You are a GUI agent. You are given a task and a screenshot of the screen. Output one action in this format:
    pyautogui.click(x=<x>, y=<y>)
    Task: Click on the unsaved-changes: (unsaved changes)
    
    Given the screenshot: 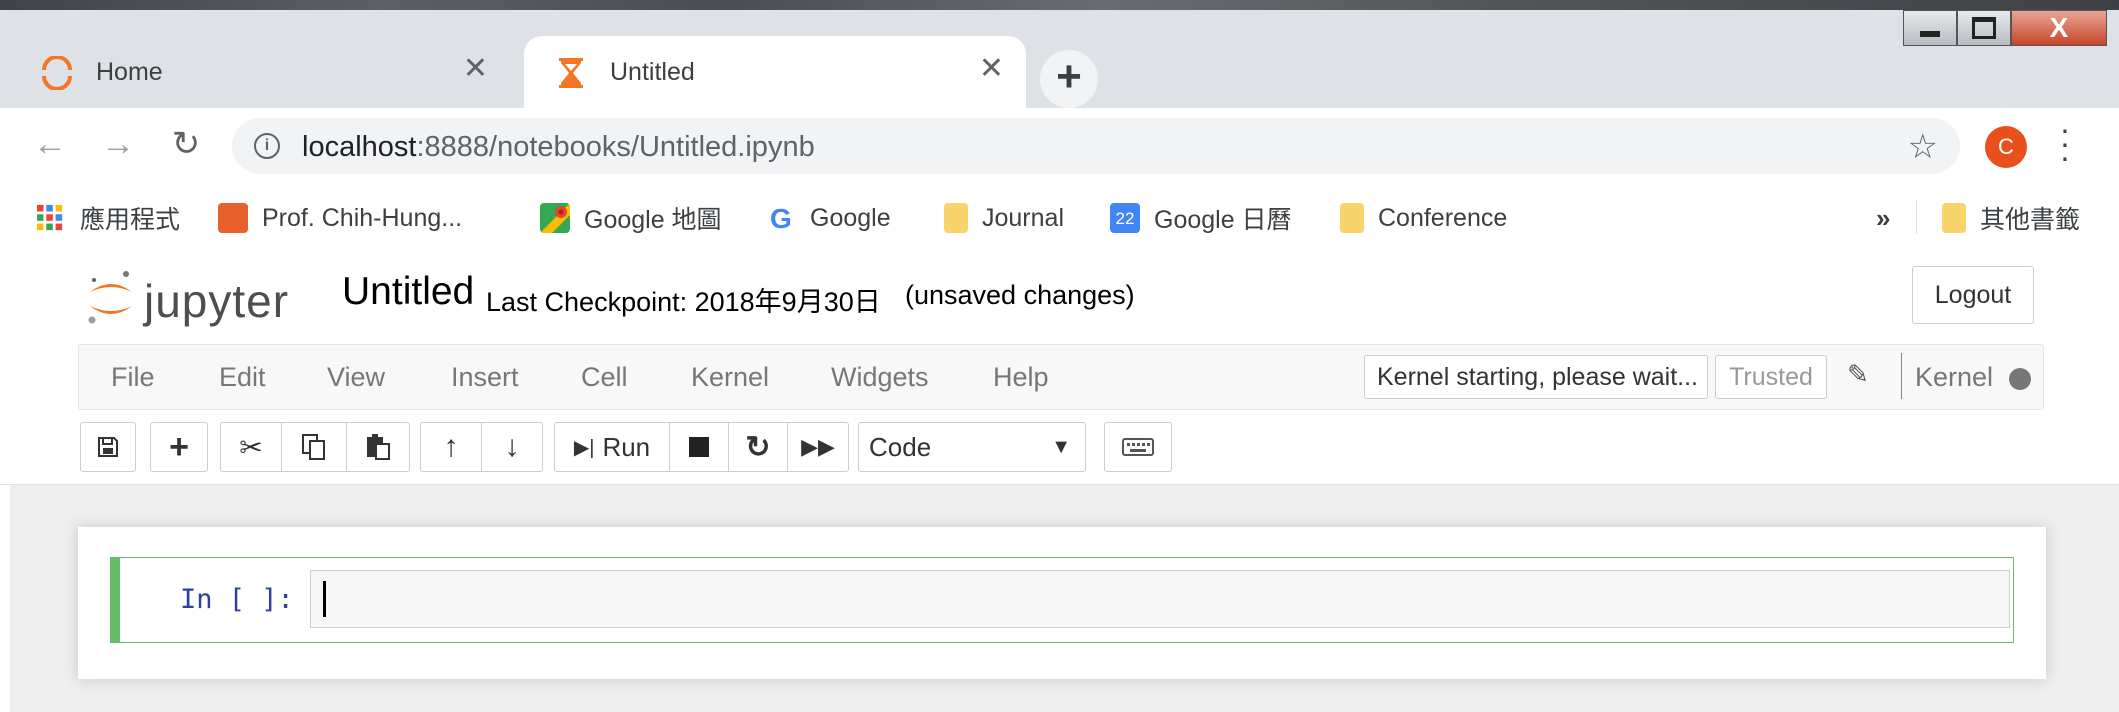 What is the action you would take?
    pyautogui.click(x=1020, y=295)
    